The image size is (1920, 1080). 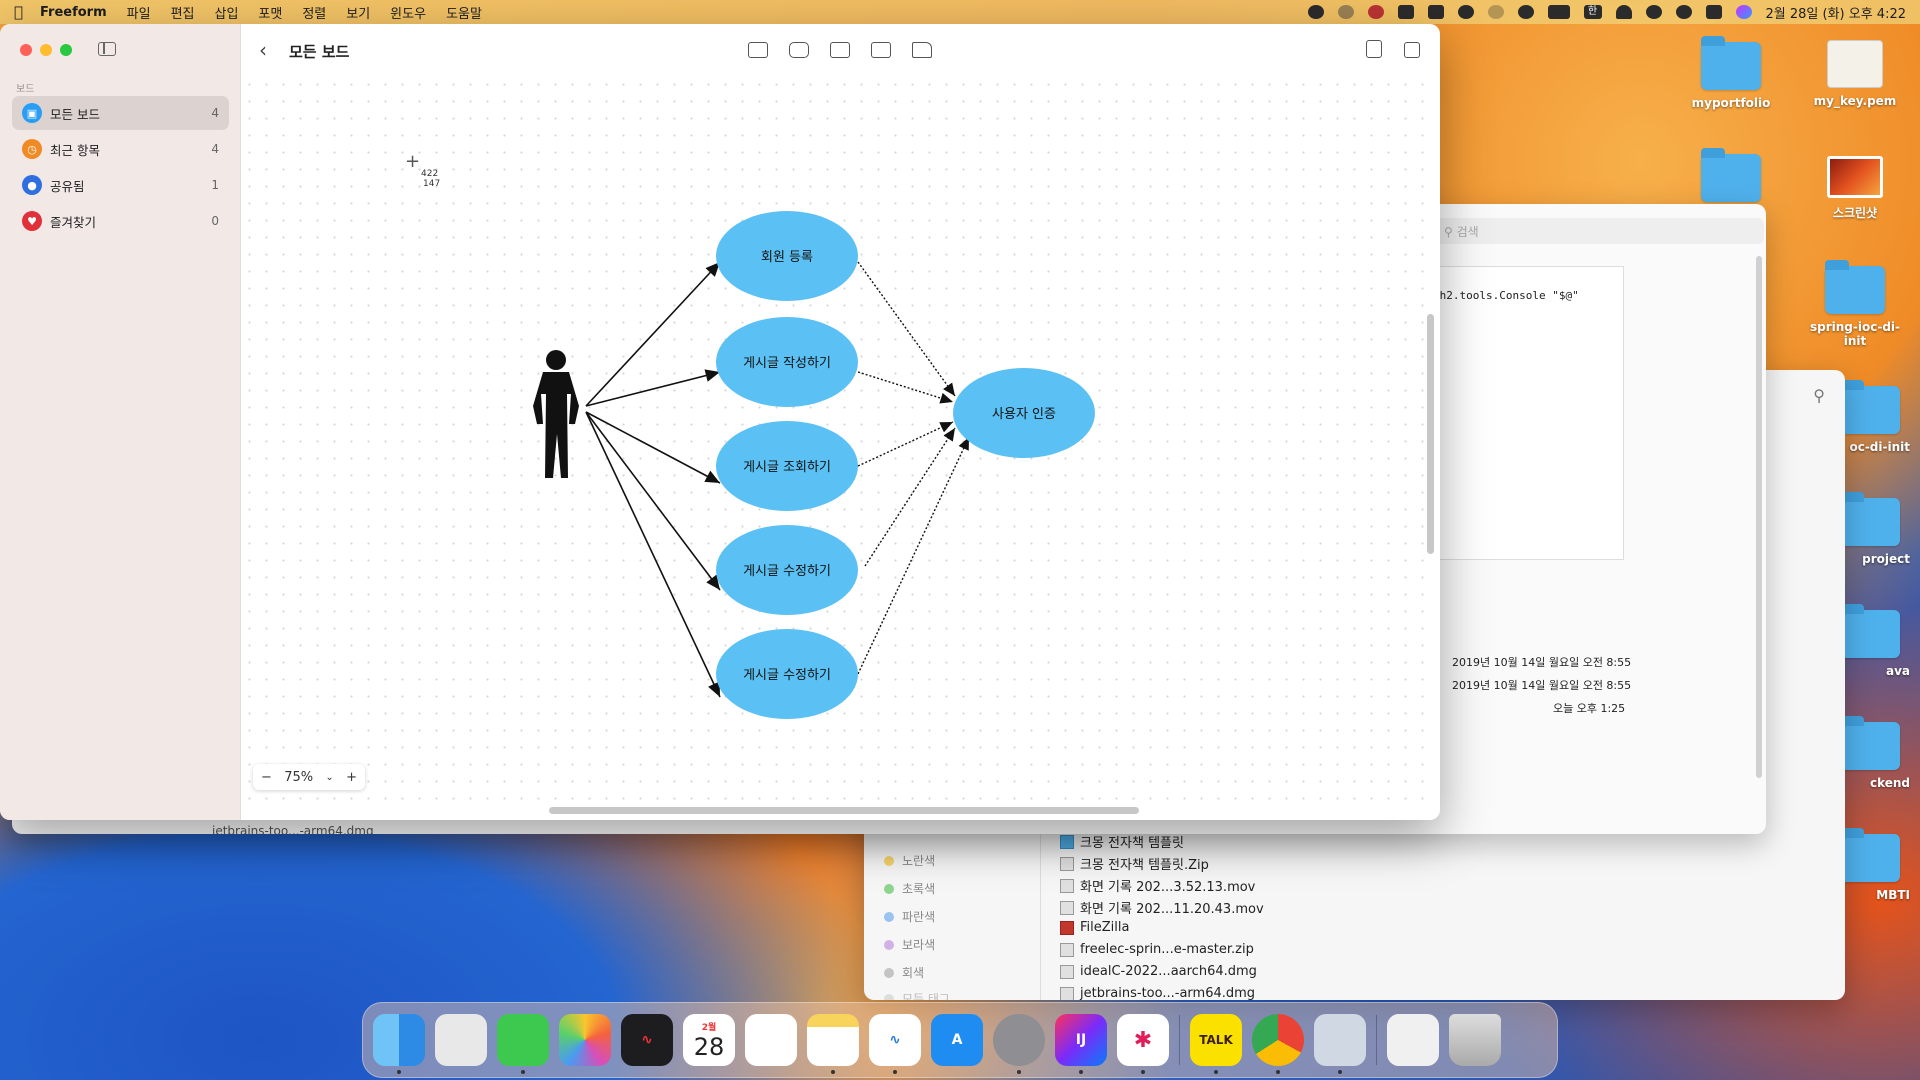 What do you see at coordinates (653, 334) in the screenshot?
I see `association-arrow` at bounding box center [653, 334].